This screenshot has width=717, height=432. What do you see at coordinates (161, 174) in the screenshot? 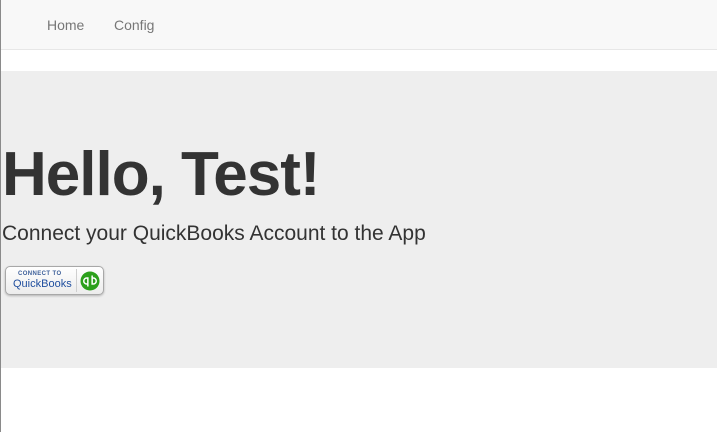
I see `page-title: Hello, Test!` at bounding box center [161, 174].